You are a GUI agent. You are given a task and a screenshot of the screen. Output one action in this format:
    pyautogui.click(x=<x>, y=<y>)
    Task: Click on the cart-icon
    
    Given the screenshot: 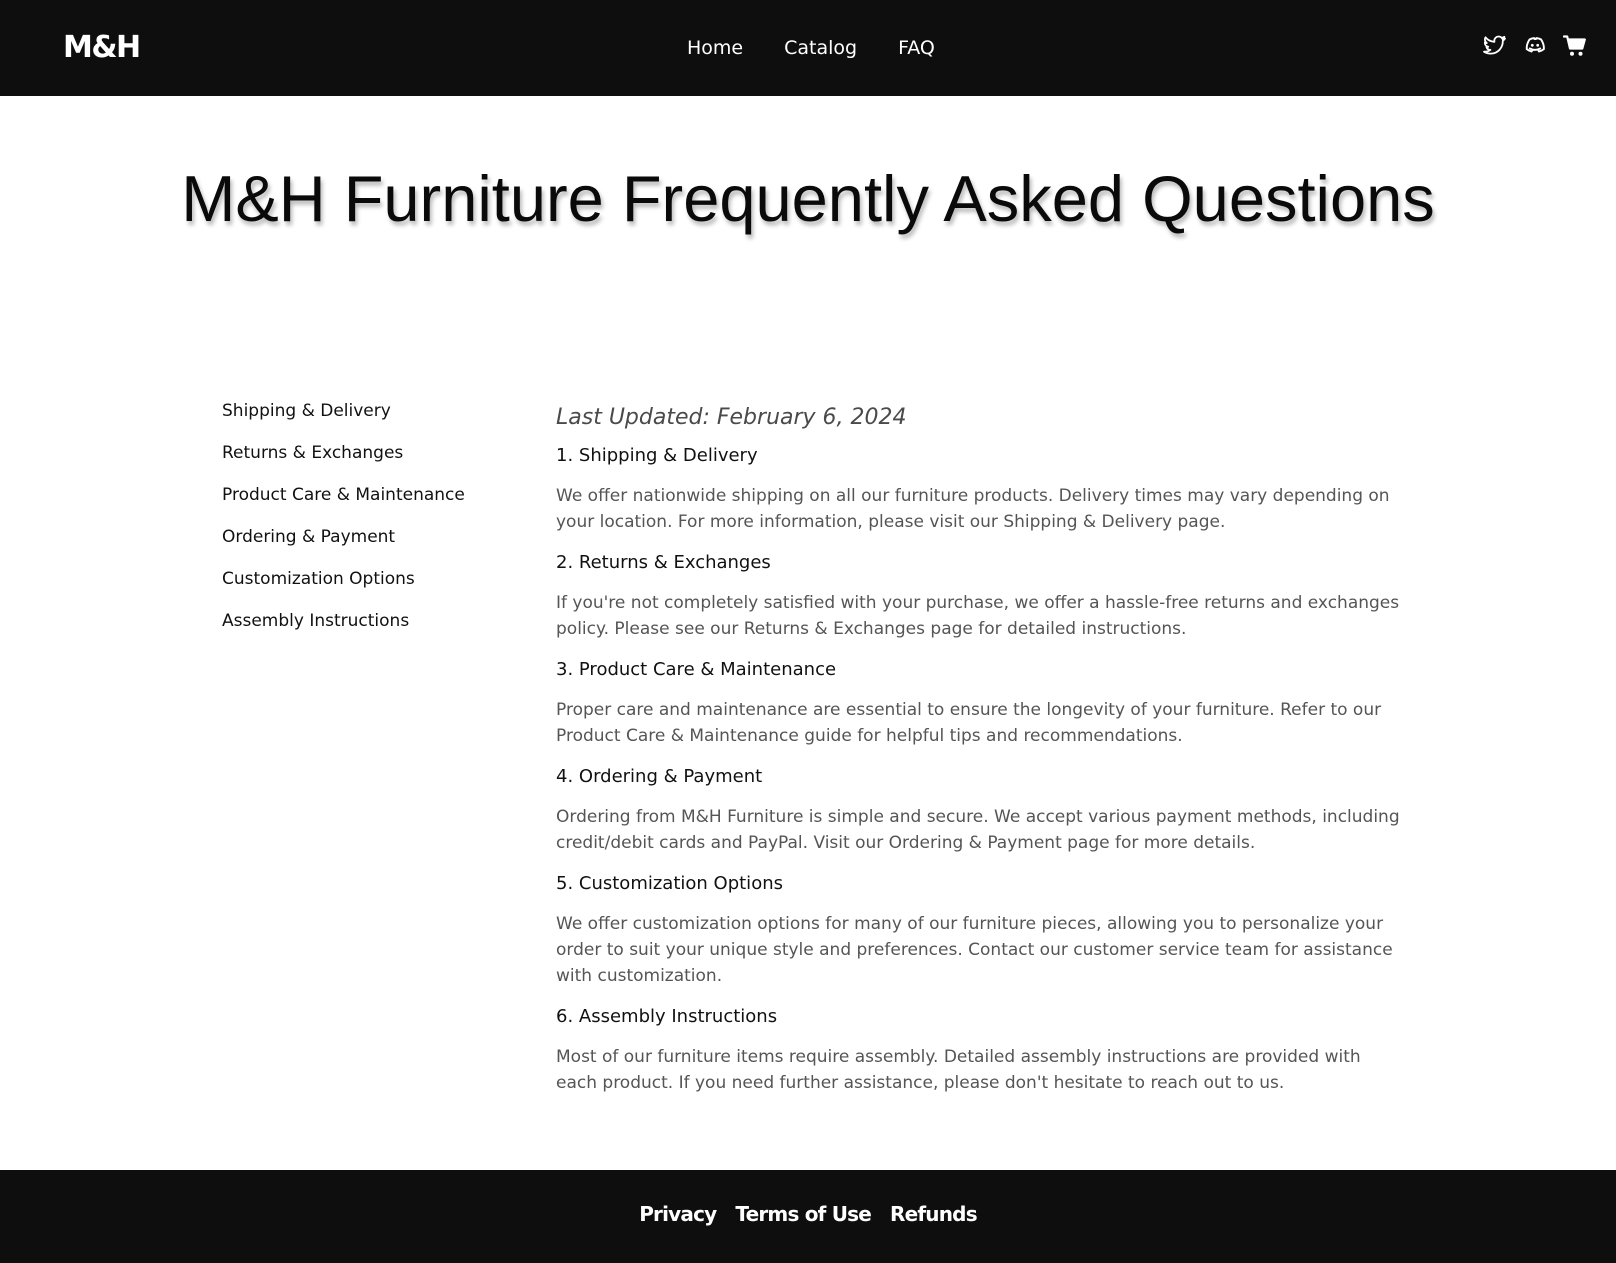 What is the action you would take?
    pyautogui.click(x=1574, y=46)
    